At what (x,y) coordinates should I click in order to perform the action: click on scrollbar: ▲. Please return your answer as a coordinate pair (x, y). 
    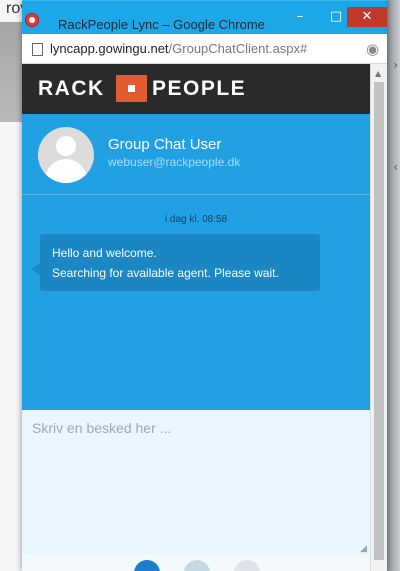
    Looking at the image, I should click on (378, 317).